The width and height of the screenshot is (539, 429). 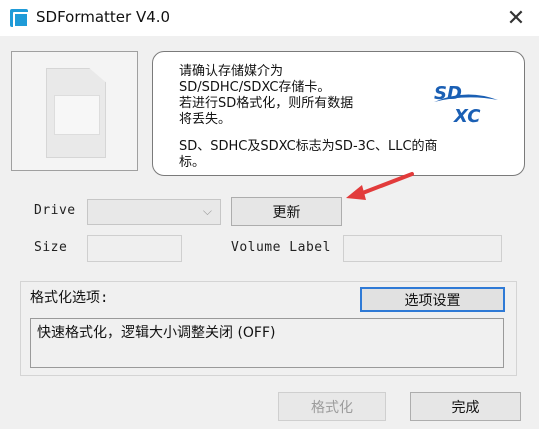 What do you see at coordinates (55, 210) in the screenshot?
I see `drive-label: Drive` at bounding box center [55, 210].